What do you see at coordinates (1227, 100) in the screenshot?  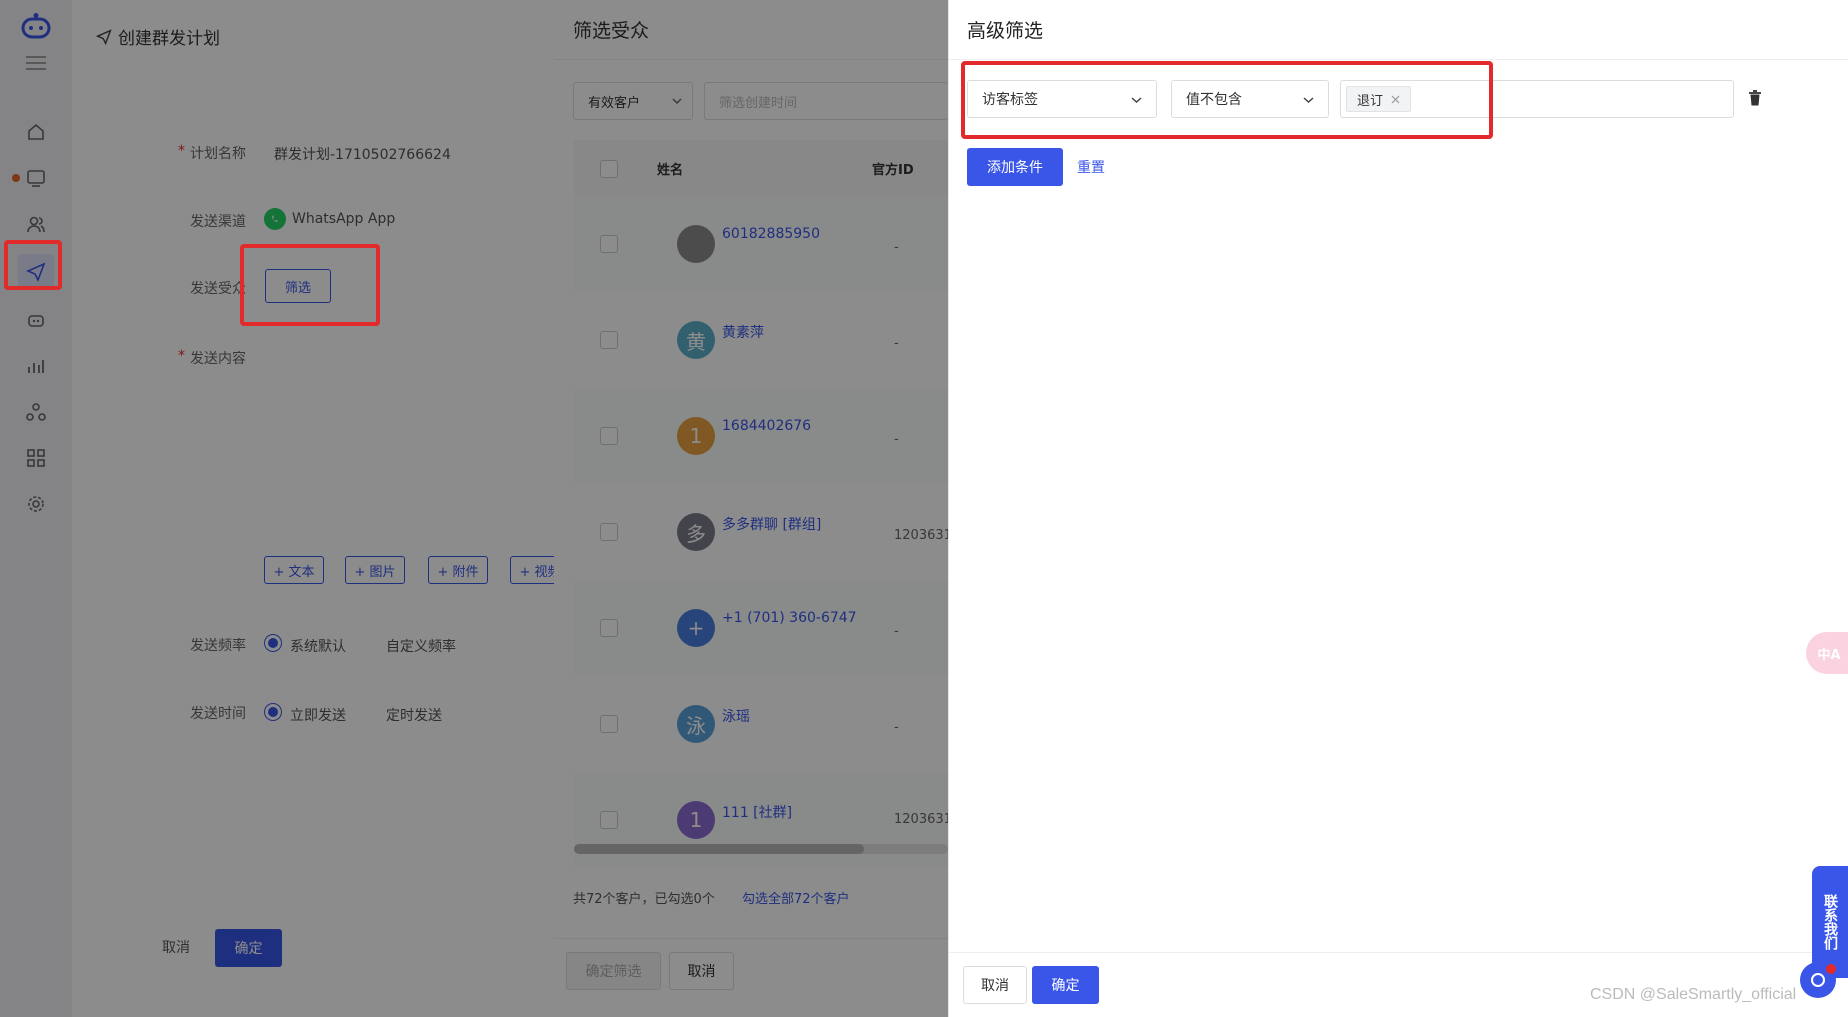 I see `highlight-filter-row` at bounding box center [1227, 100].